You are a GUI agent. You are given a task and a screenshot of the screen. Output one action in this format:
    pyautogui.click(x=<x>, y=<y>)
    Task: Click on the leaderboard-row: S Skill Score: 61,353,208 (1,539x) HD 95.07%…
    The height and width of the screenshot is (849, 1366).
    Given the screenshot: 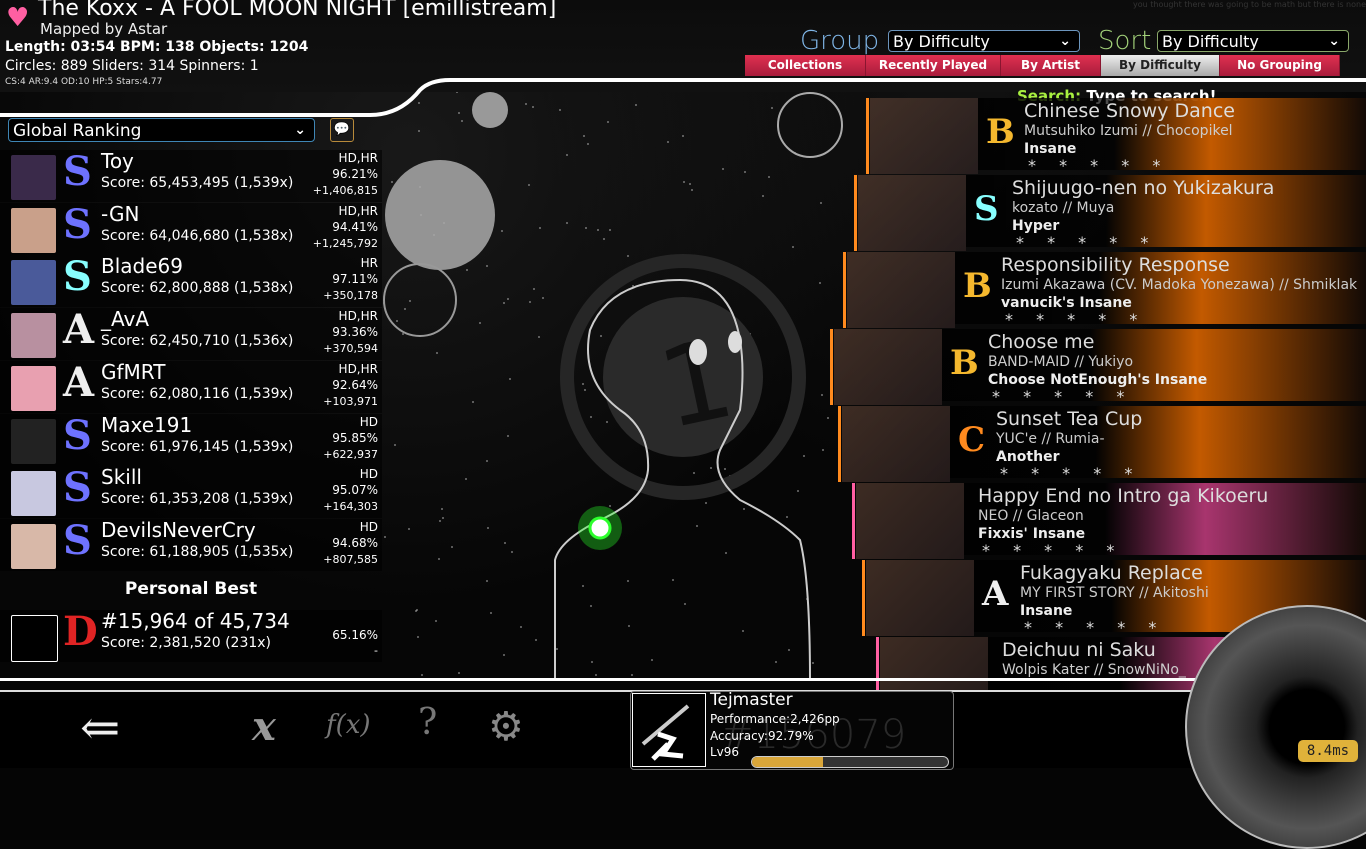 What is the action you would take?
    pyautogui.click(x=191, y=491)
    